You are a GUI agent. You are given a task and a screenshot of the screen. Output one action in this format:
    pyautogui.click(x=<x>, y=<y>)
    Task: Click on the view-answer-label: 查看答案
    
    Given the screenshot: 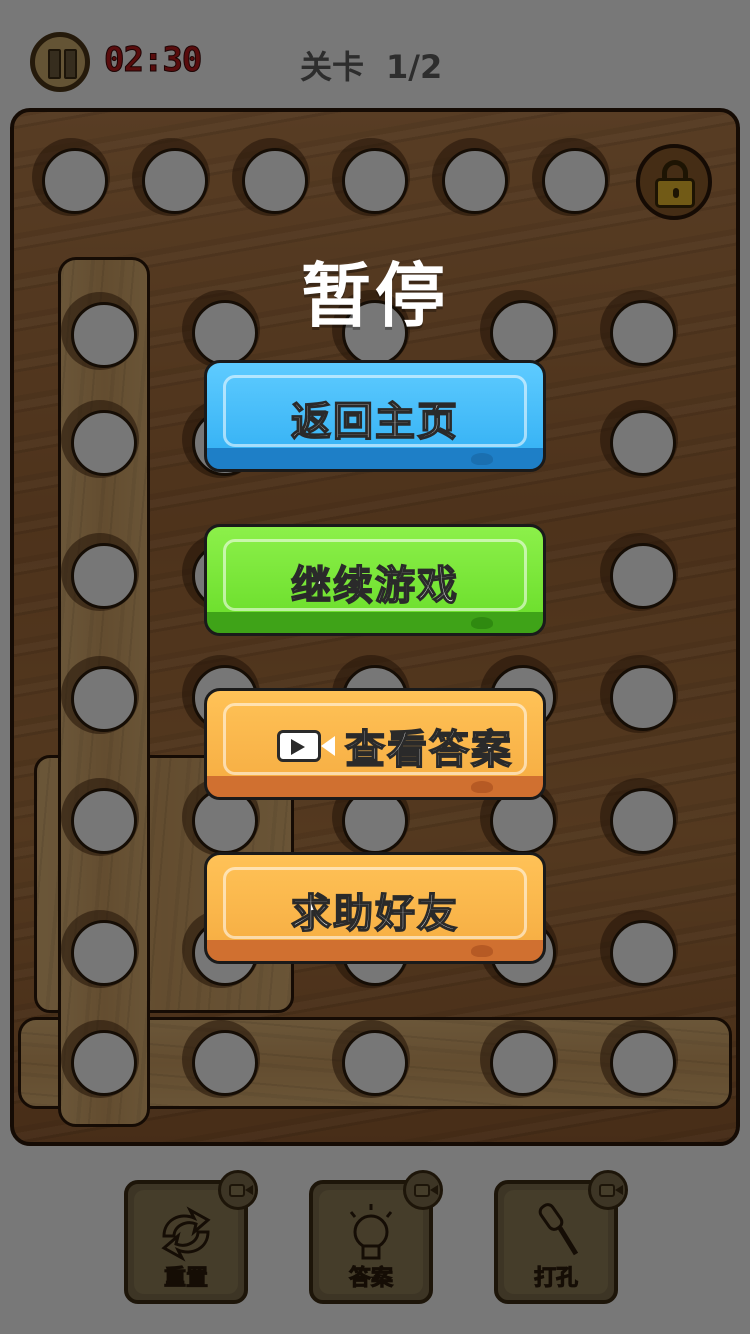 What is the action you would take?
    pyautogui.click(x=428, y=750)
    